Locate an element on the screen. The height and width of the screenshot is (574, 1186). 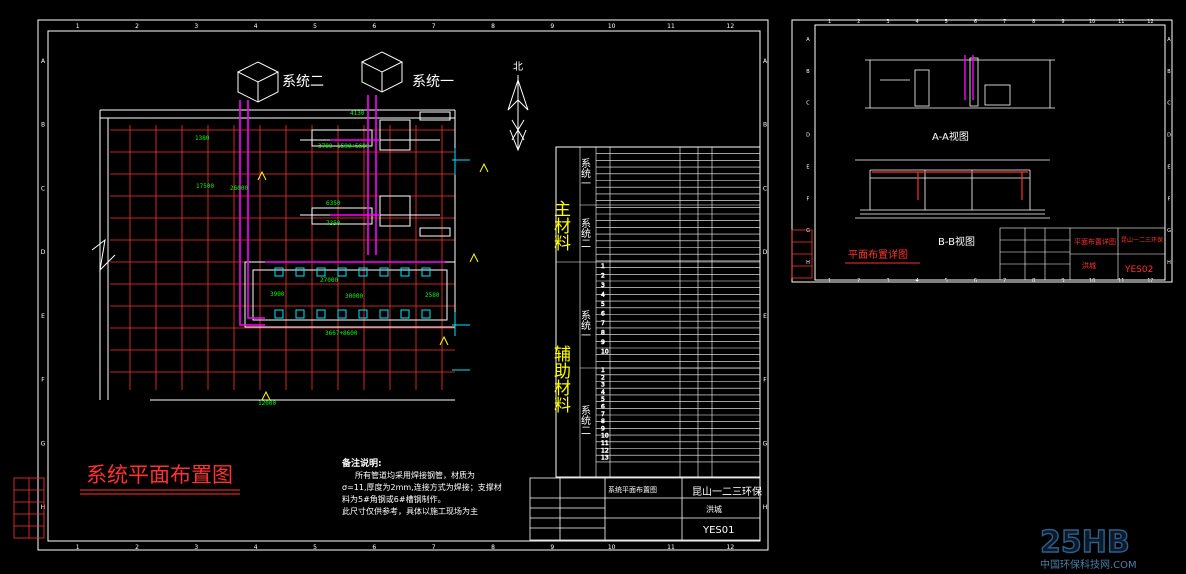
watermark-logo: 25HB is located at coordinates (1085, 542).